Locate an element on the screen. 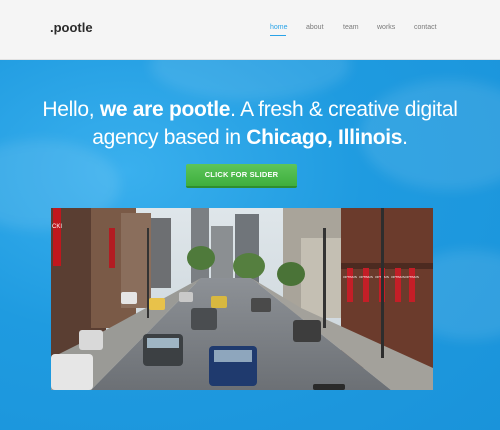  sign-text: CKI is located at coordinates (57, 227).